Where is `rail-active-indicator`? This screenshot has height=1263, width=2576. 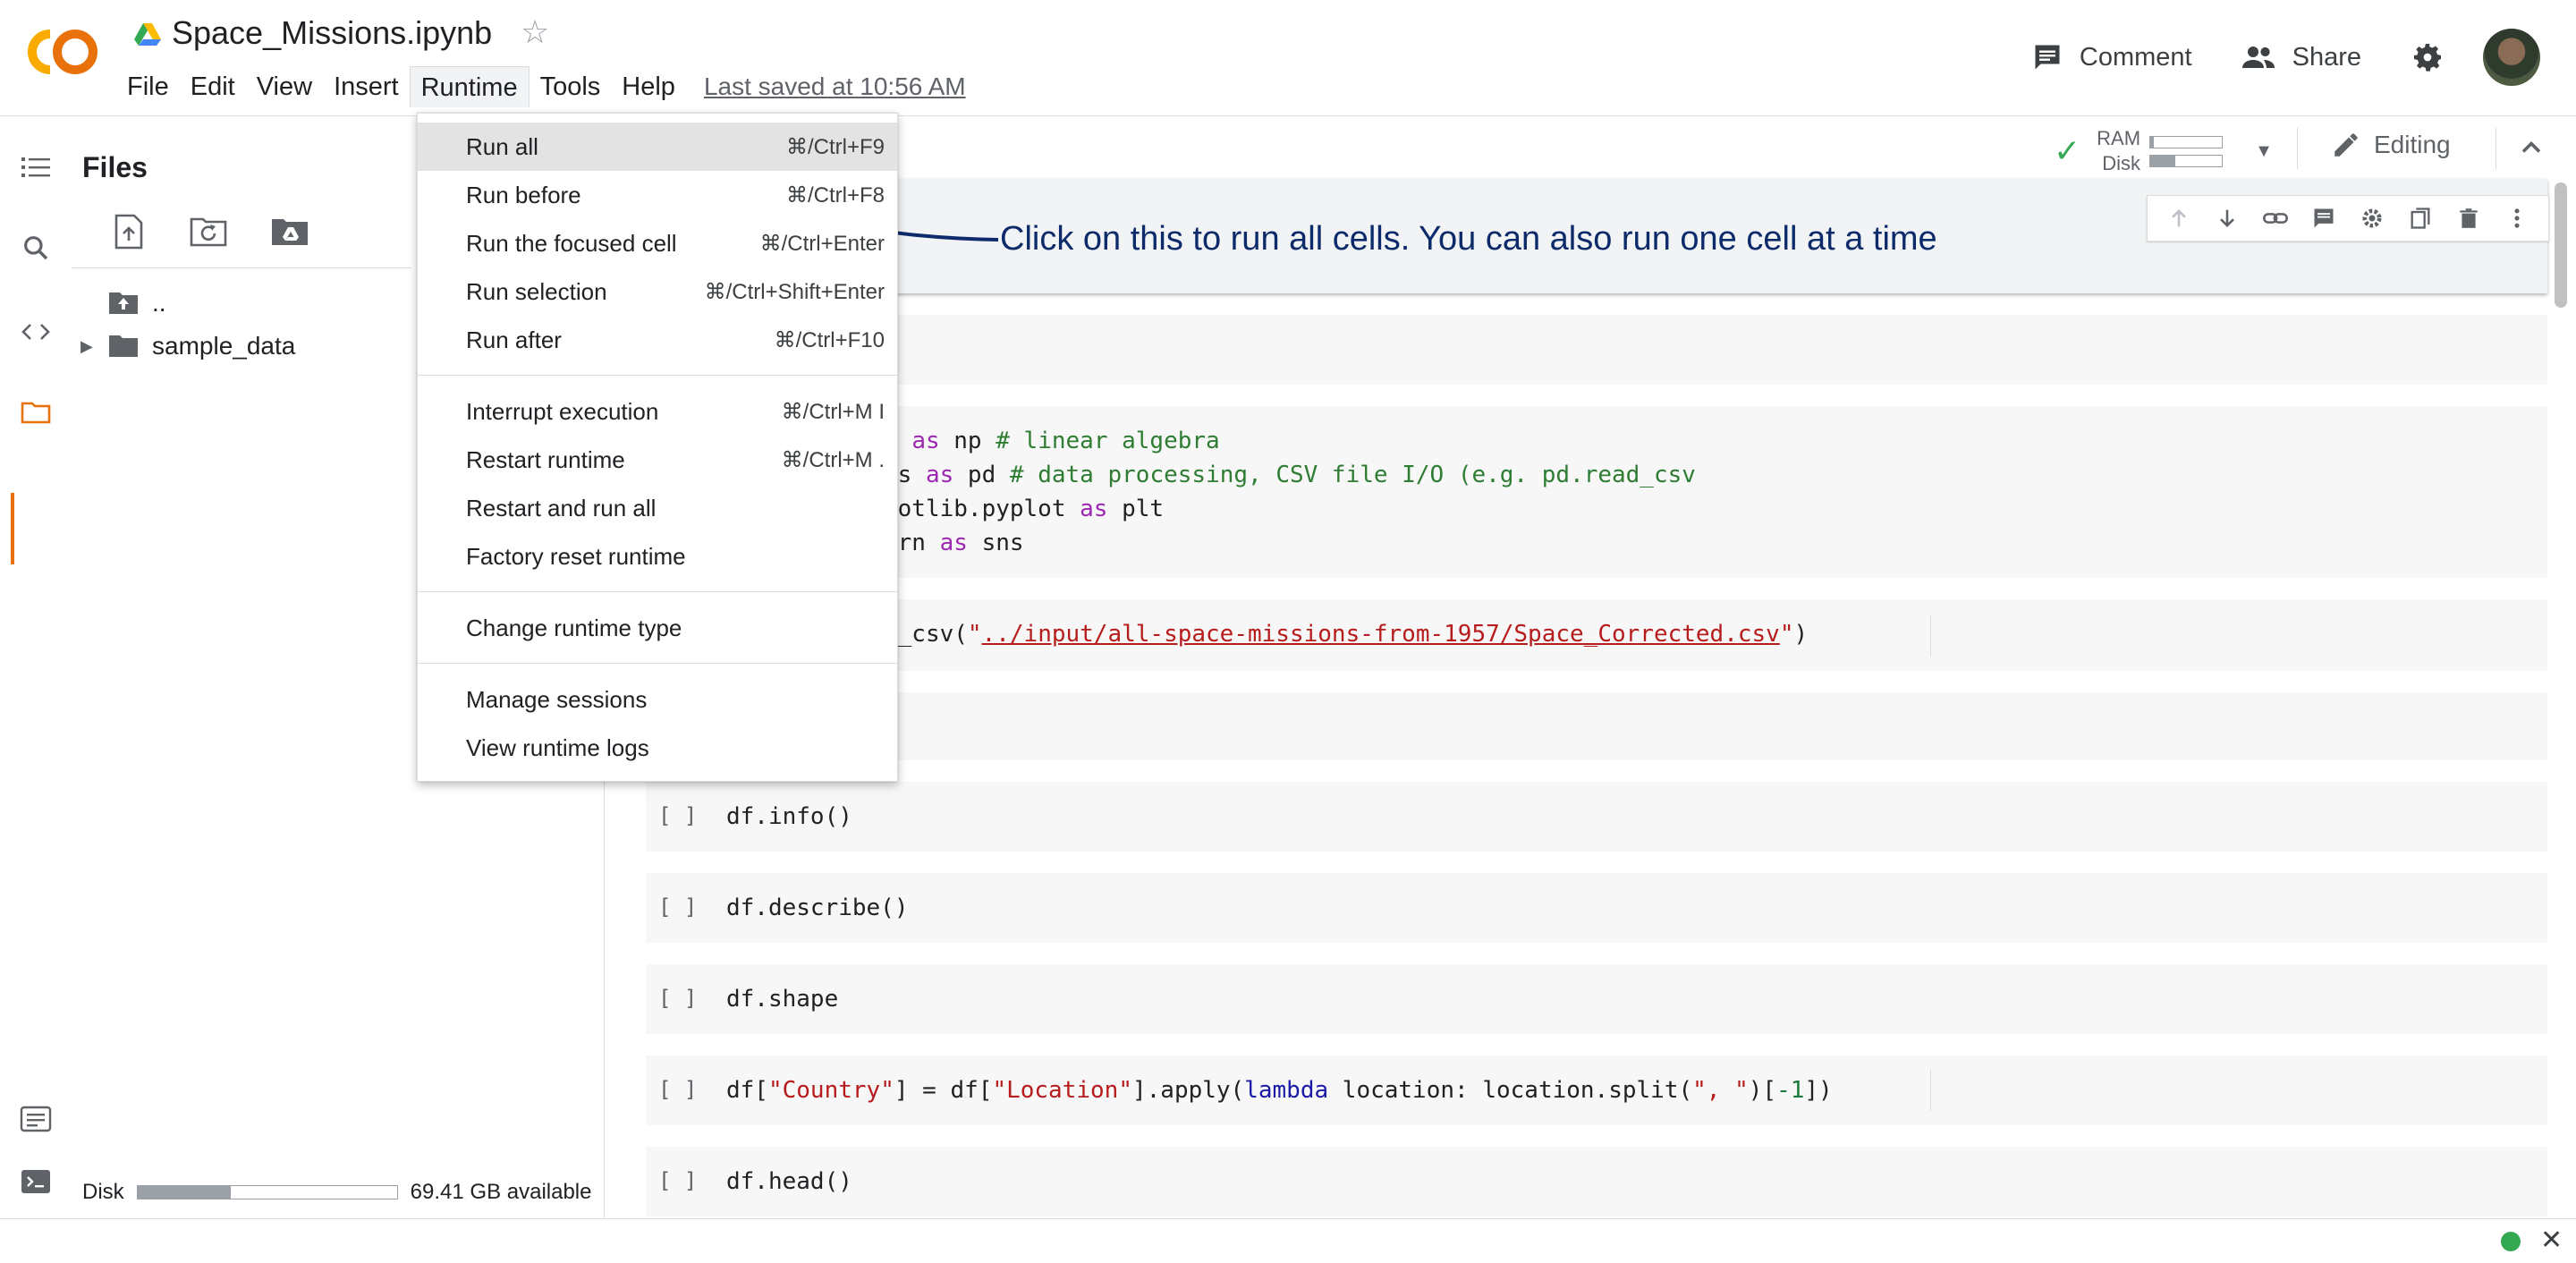
rail-active-indicator is located at coordinates (12, 528).